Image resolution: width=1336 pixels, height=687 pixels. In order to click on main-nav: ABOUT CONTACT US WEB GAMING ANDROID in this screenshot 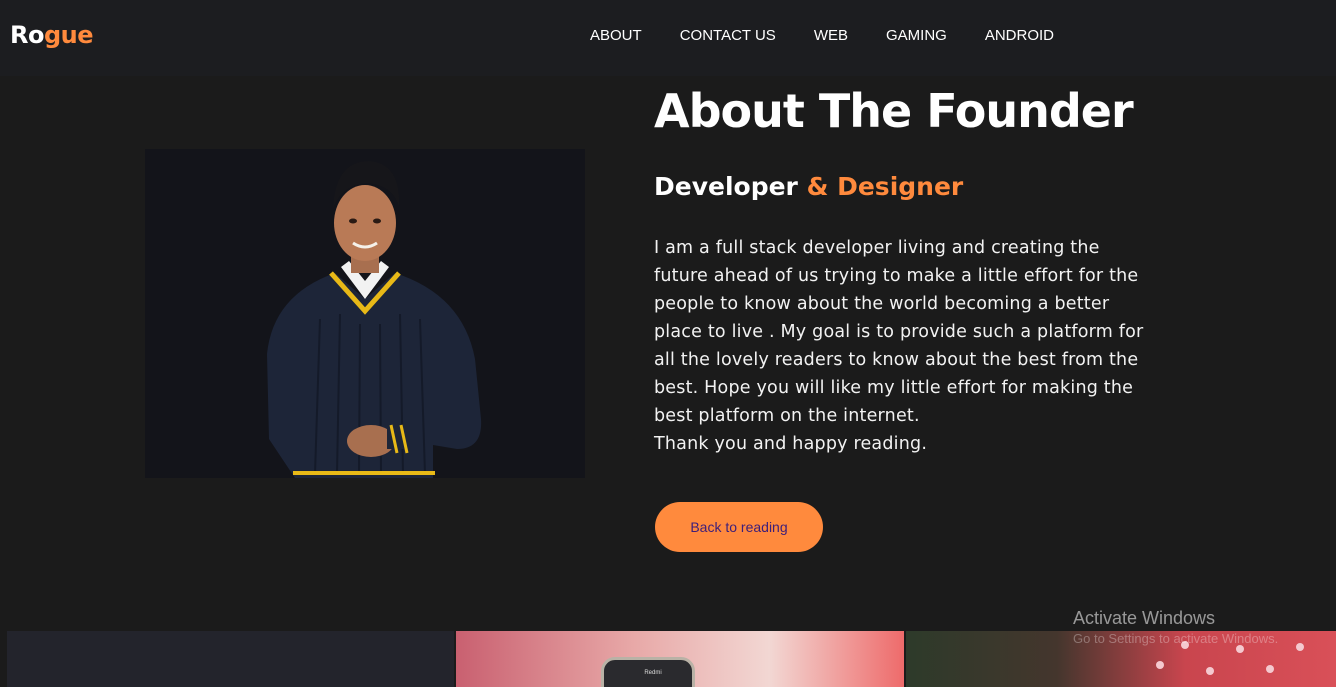, I will do `click(841, 35)`.